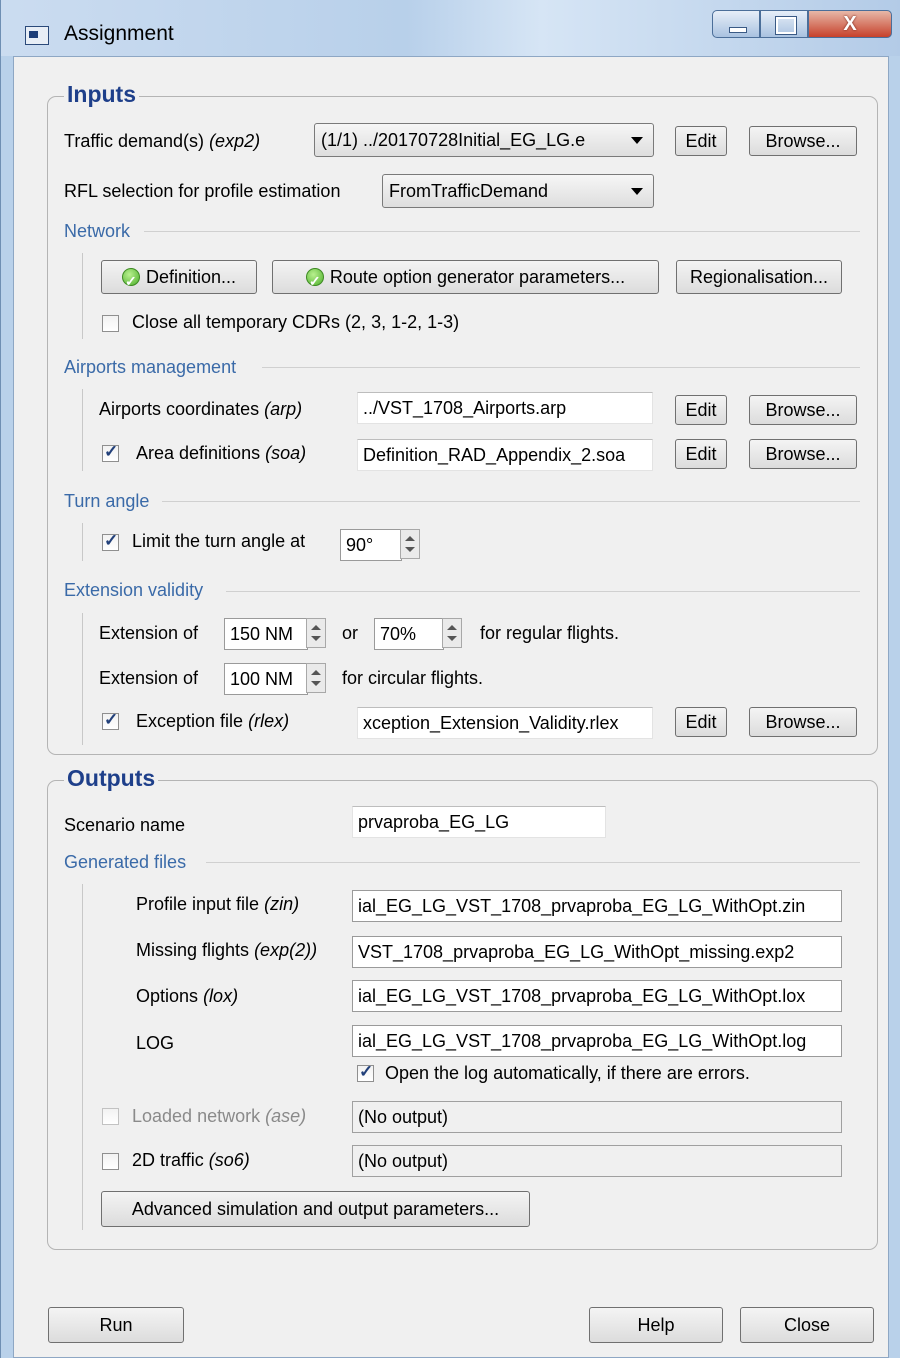 This screenshot has width=900, height=1358. I want to click on turn-angle-label: Limit the turn angle at, so click(219, 541).